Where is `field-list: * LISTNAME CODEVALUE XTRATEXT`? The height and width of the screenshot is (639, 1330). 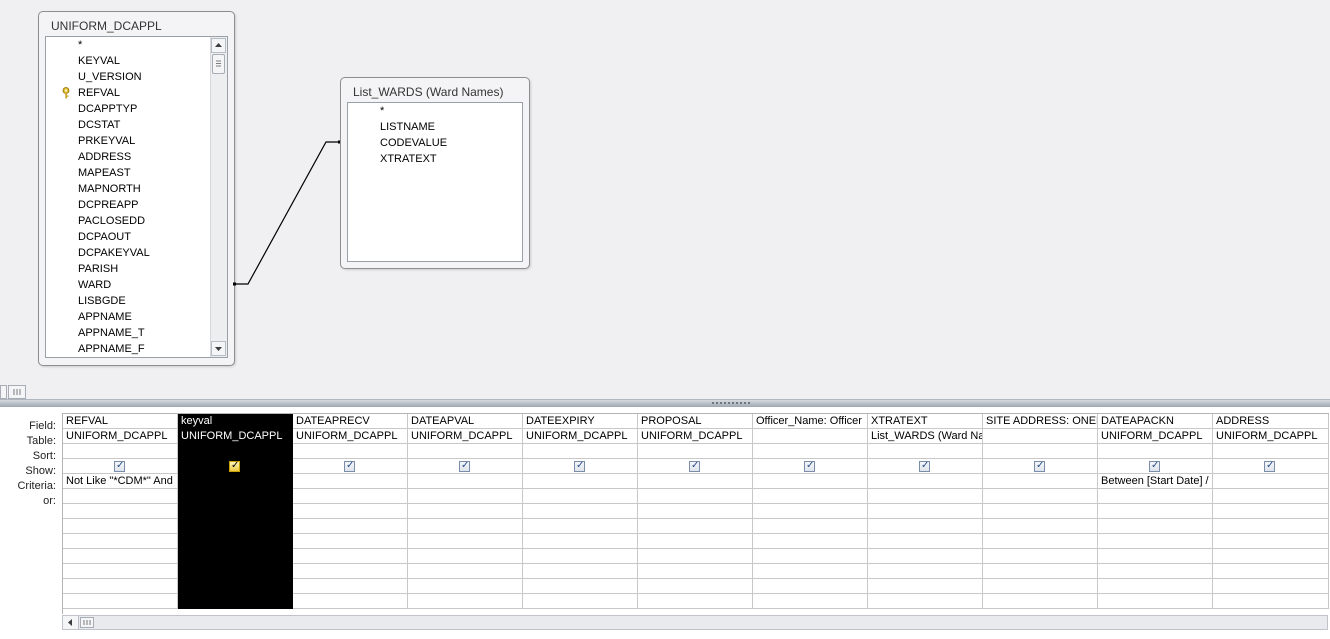 field-list: * LISTNAME CODEVALUE XTRATEXT is located at coordinates (435, 182).